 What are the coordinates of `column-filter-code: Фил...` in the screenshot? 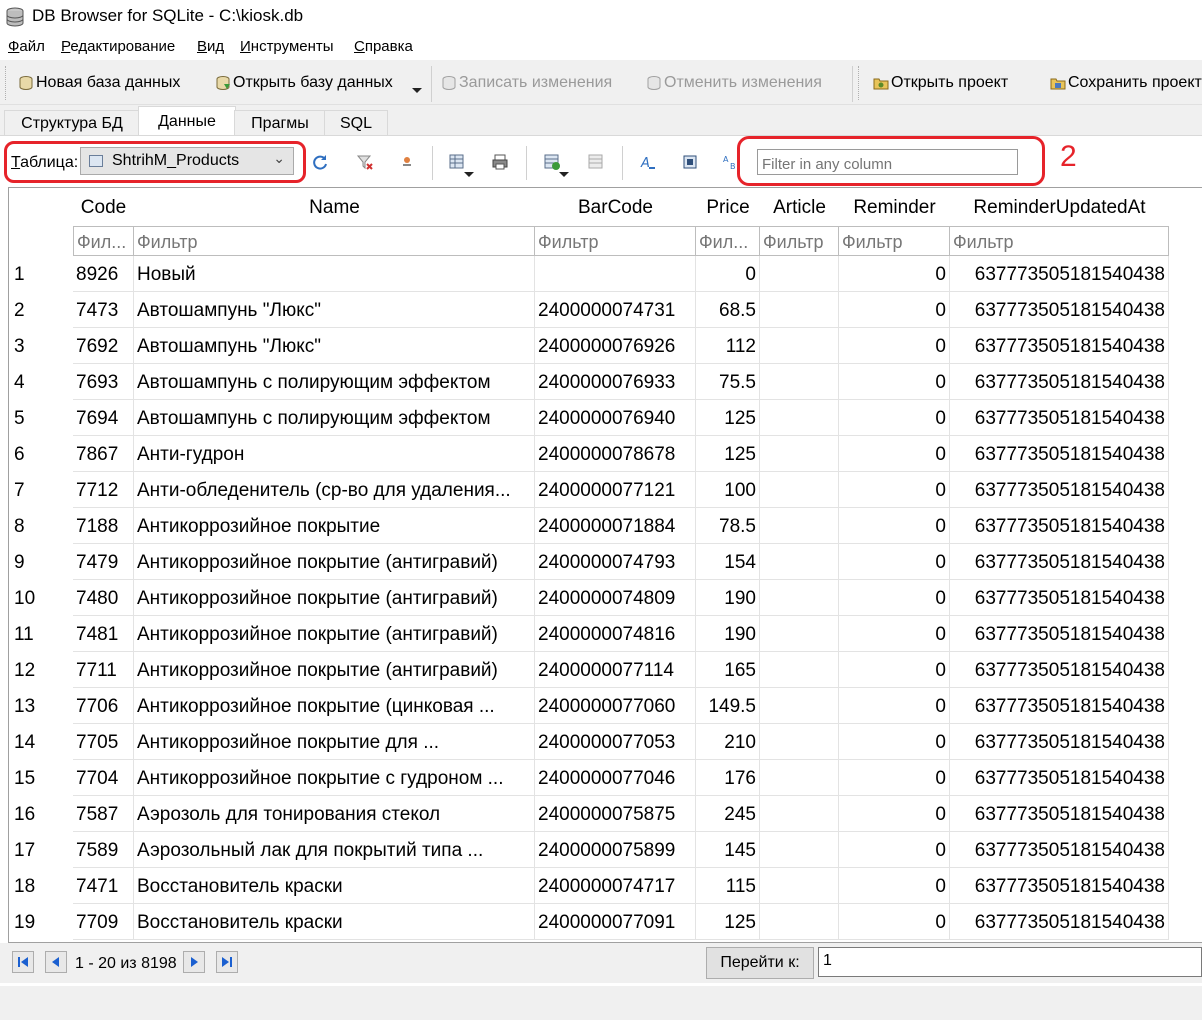 It's located at (103, 241).